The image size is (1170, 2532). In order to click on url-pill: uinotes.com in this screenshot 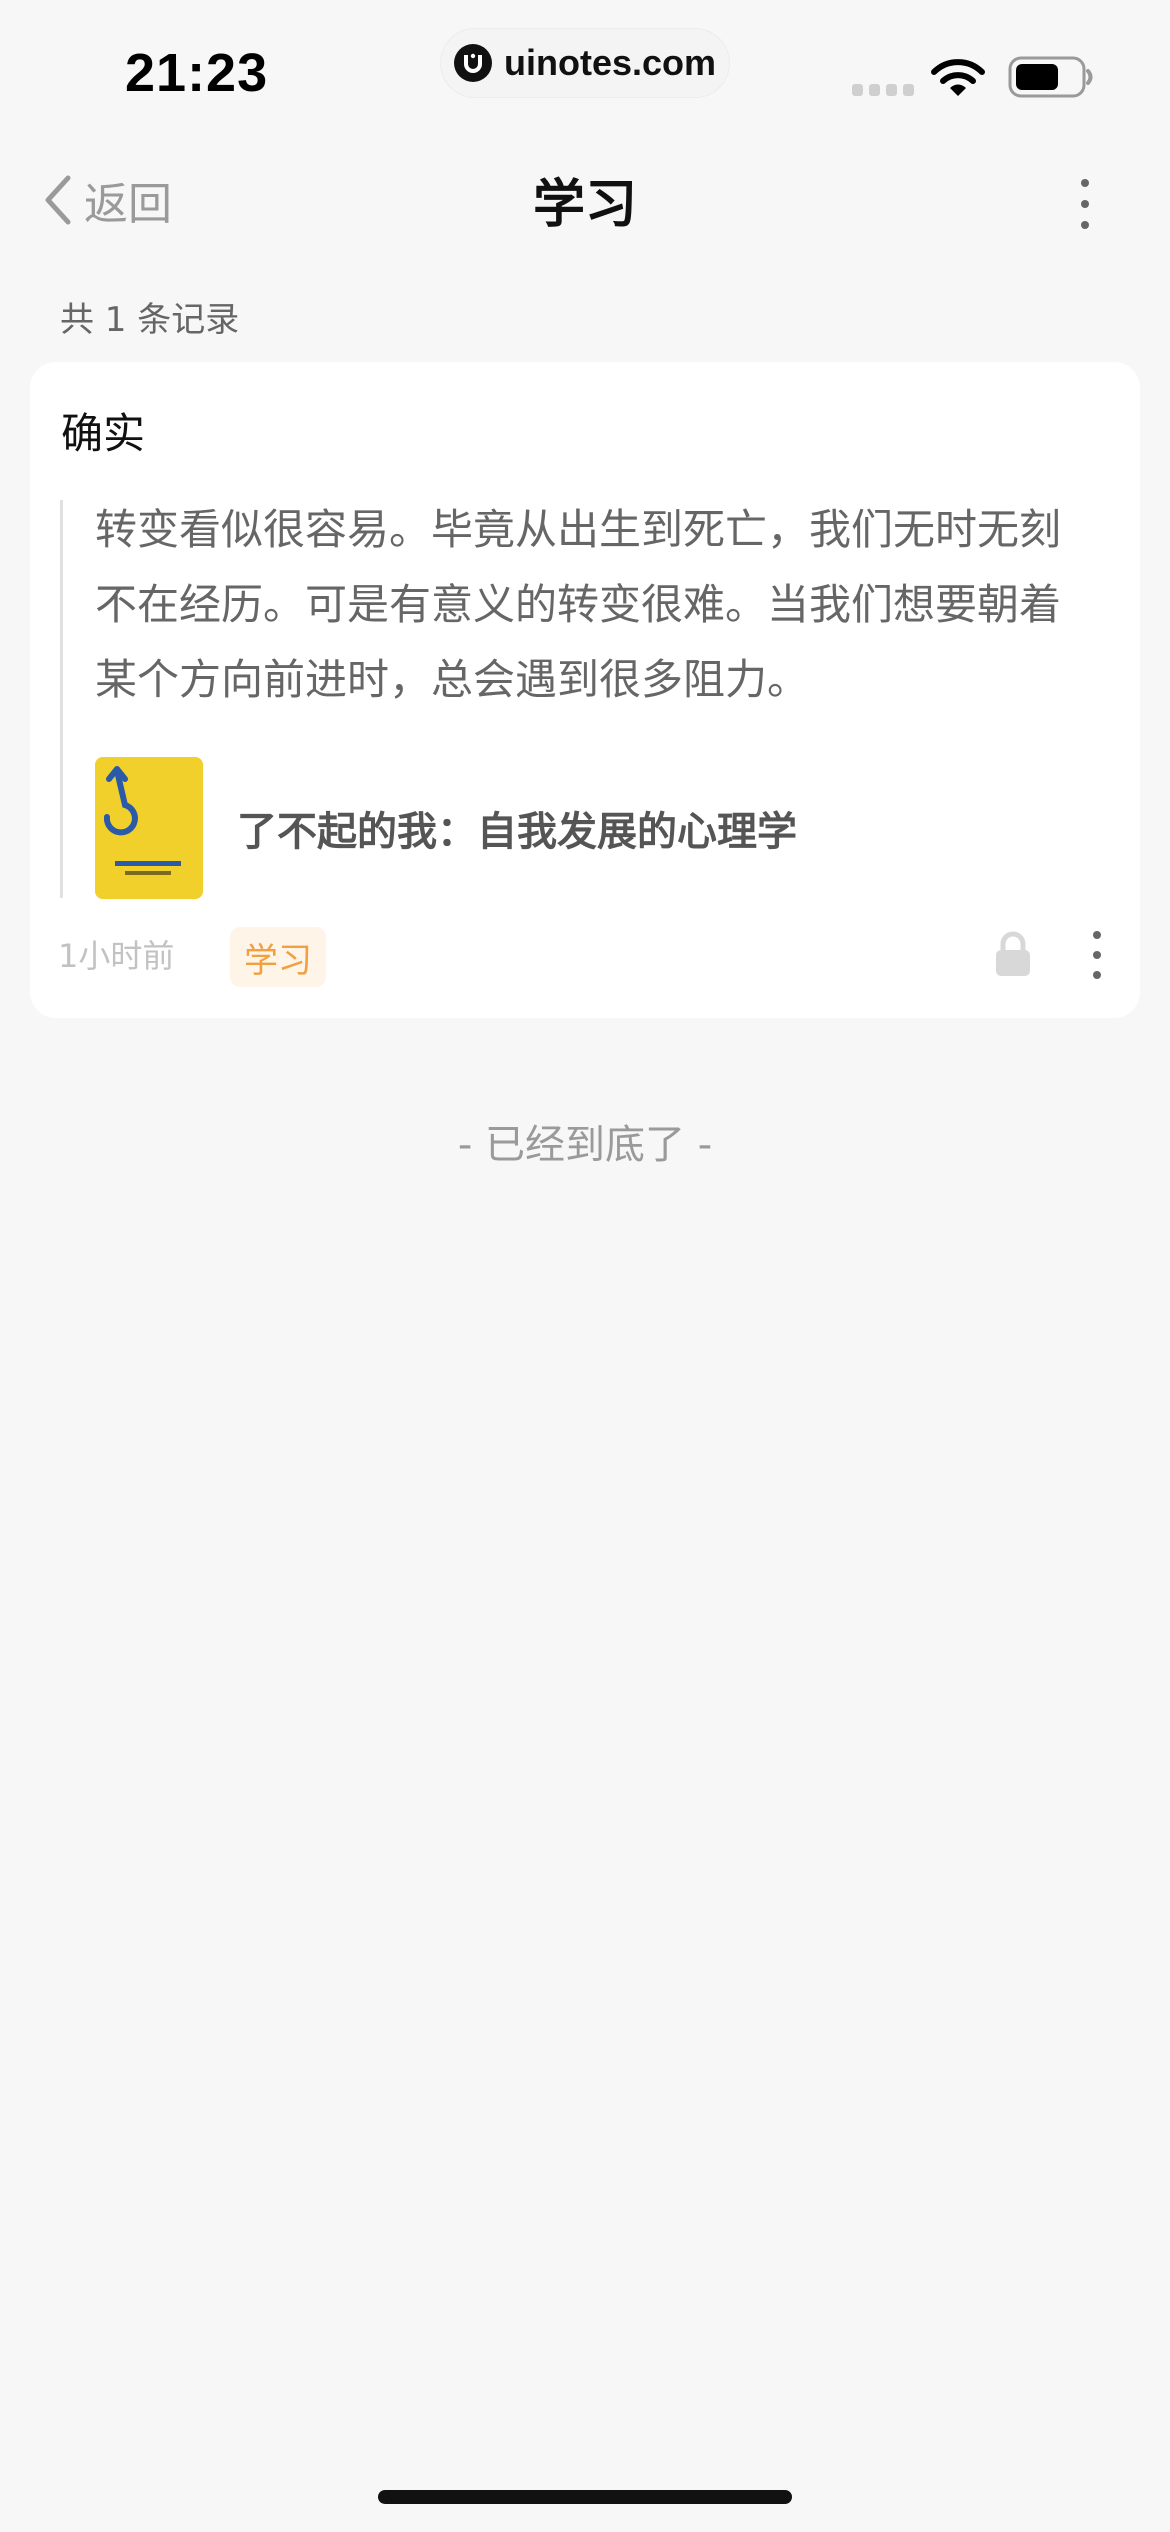, I will do `click(585, 63)`.